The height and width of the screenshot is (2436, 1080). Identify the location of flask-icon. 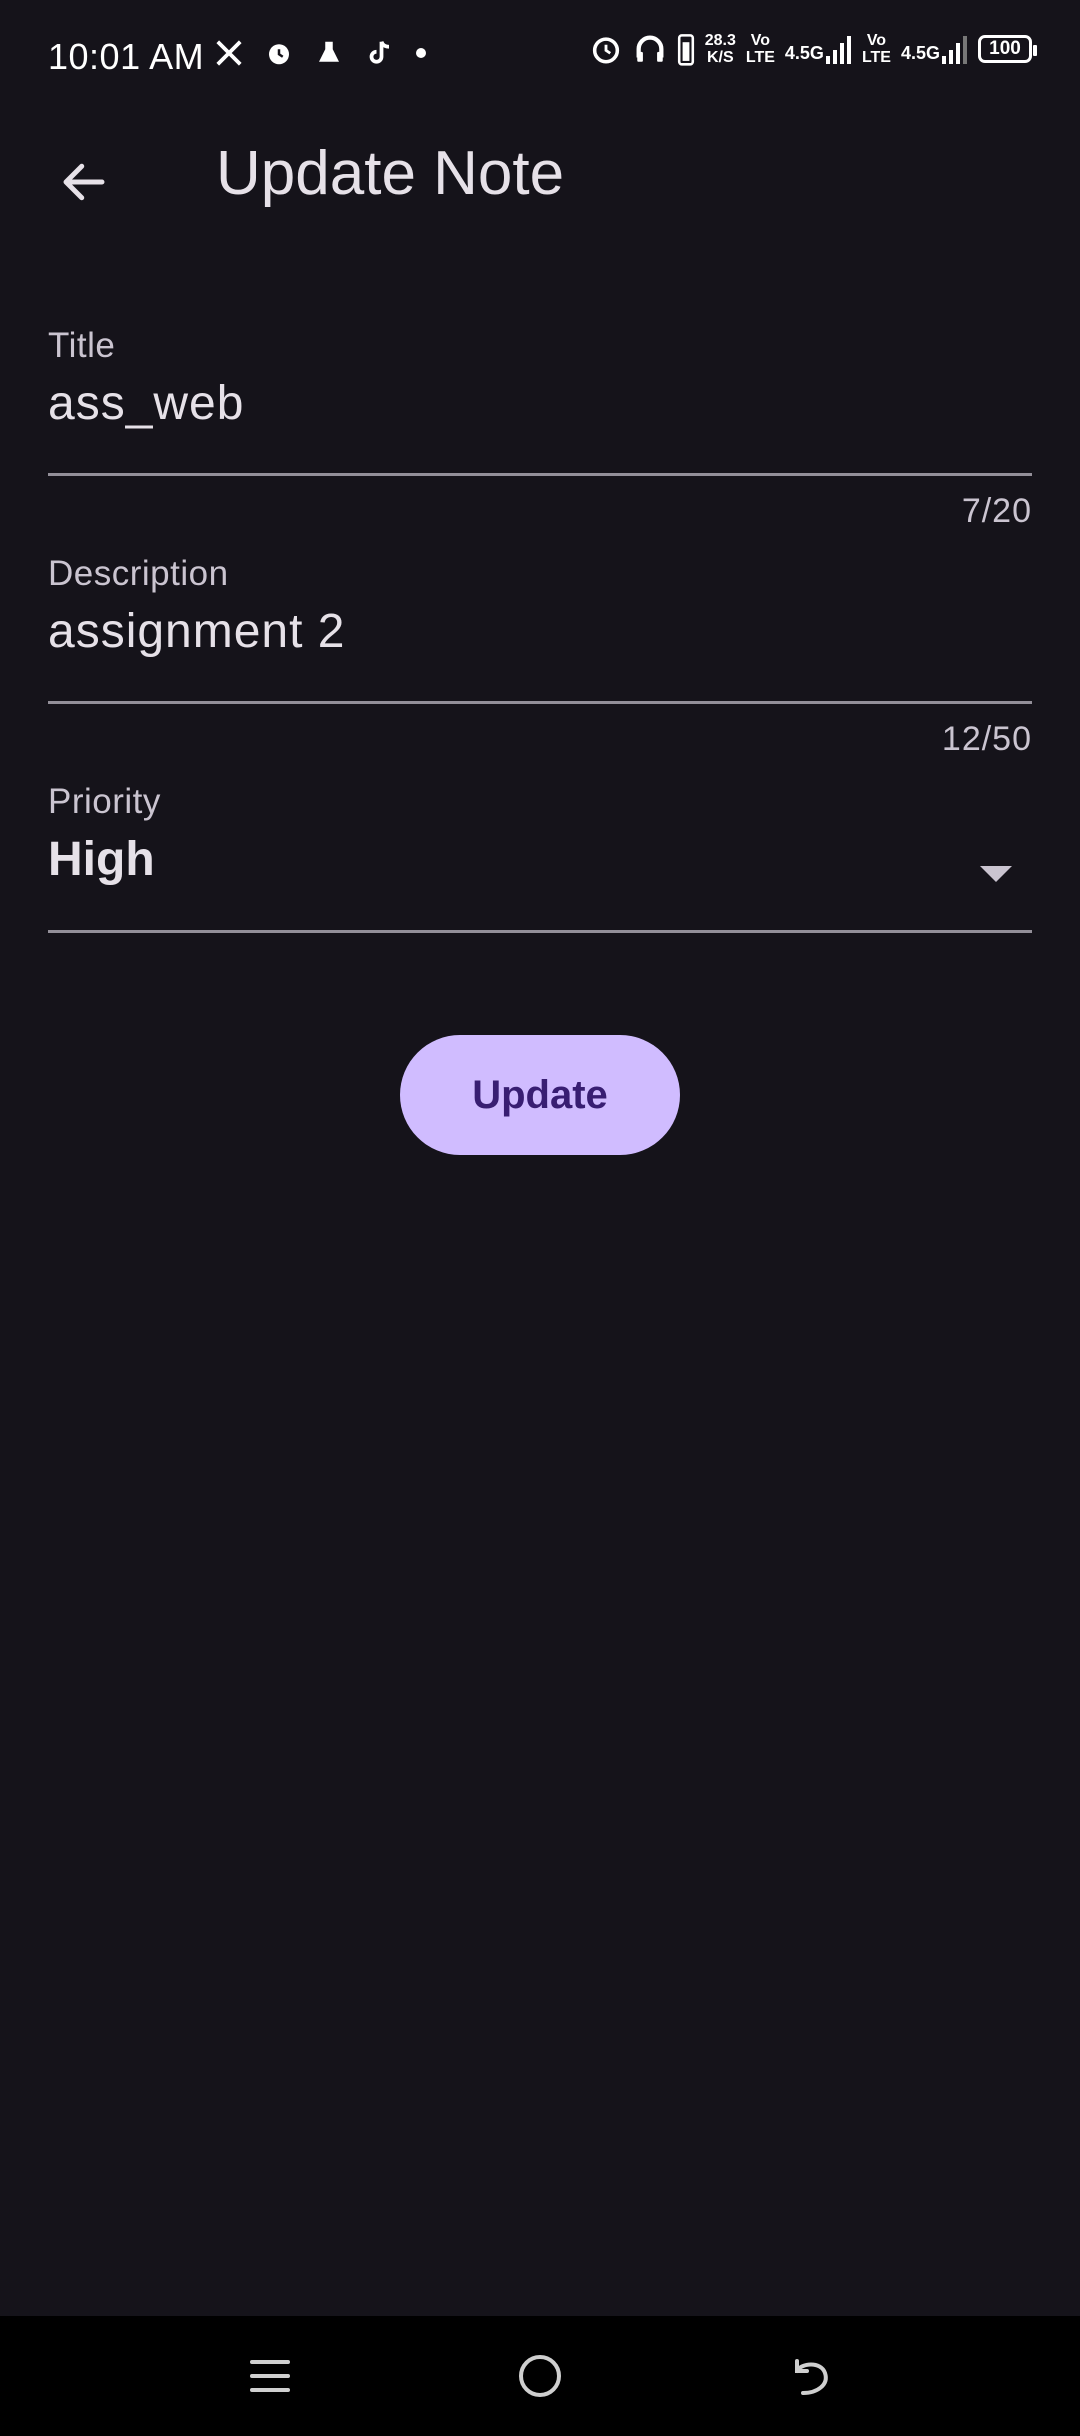
(329, 51).